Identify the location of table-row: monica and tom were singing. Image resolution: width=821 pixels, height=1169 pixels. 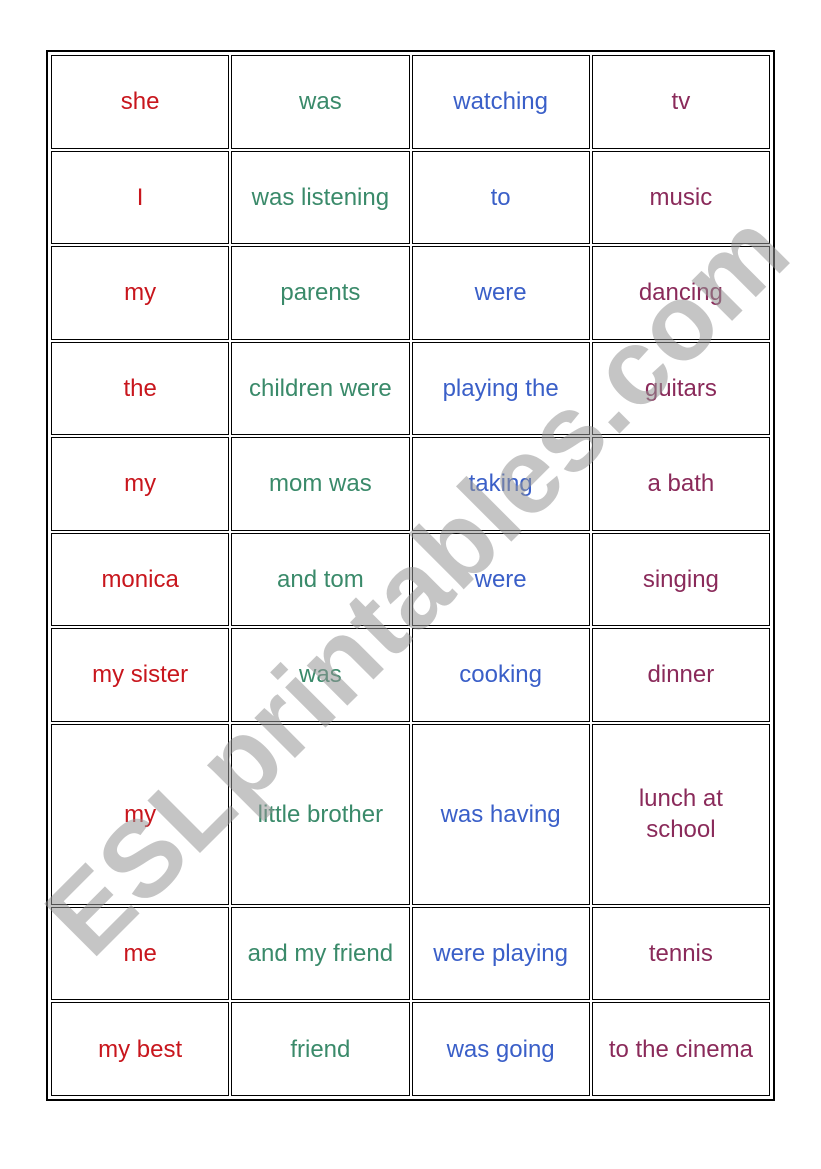
(410, 579).